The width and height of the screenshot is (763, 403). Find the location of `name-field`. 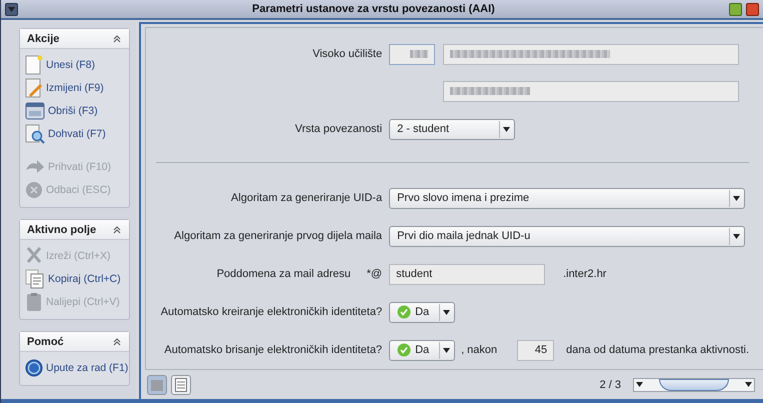

name-field is located at coordinates (591, 54).